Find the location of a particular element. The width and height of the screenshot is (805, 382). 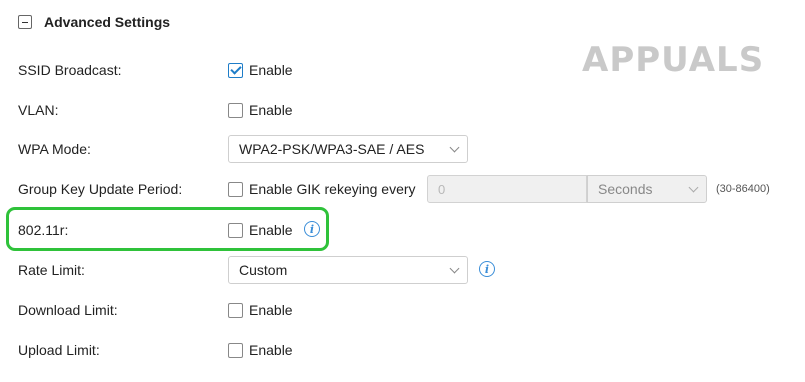

vlan-label: VLAN: is located at coordinates (38, 110).